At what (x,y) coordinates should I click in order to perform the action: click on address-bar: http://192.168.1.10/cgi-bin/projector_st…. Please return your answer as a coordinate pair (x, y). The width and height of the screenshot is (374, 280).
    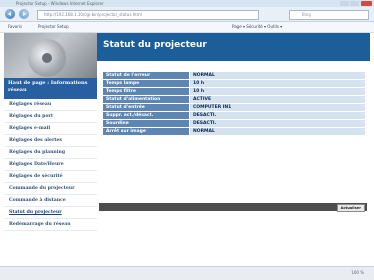
    Looking at the image, I should click on (148, 15).